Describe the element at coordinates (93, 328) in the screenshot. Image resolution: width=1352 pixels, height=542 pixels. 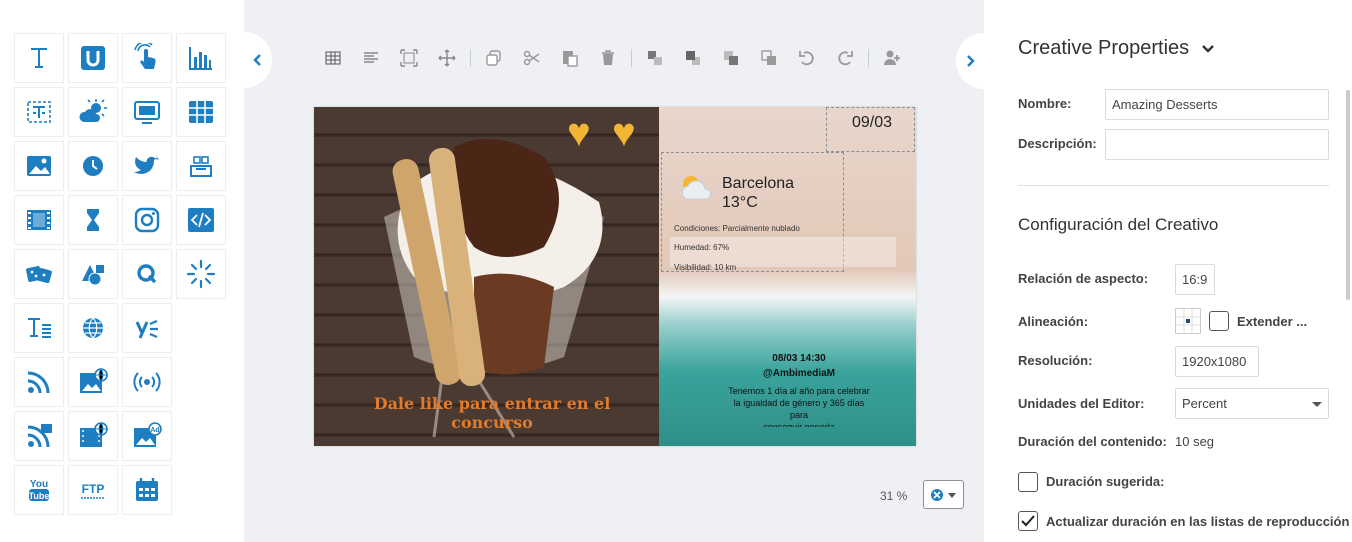
I see `web-widget` at that location.